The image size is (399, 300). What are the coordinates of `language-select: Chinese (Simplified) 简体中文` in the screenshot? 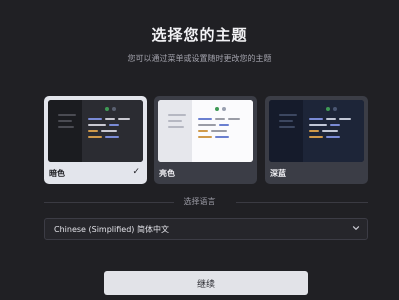 It's located at (206, 229).